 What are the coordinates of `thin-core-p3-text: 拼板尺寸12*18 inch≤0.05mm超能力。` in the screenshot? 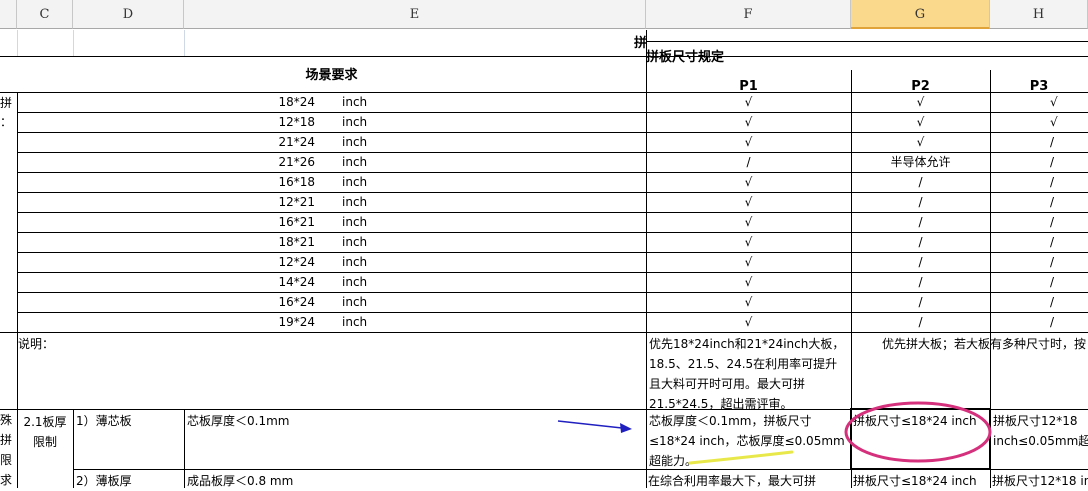 It's located at (1040, 431).